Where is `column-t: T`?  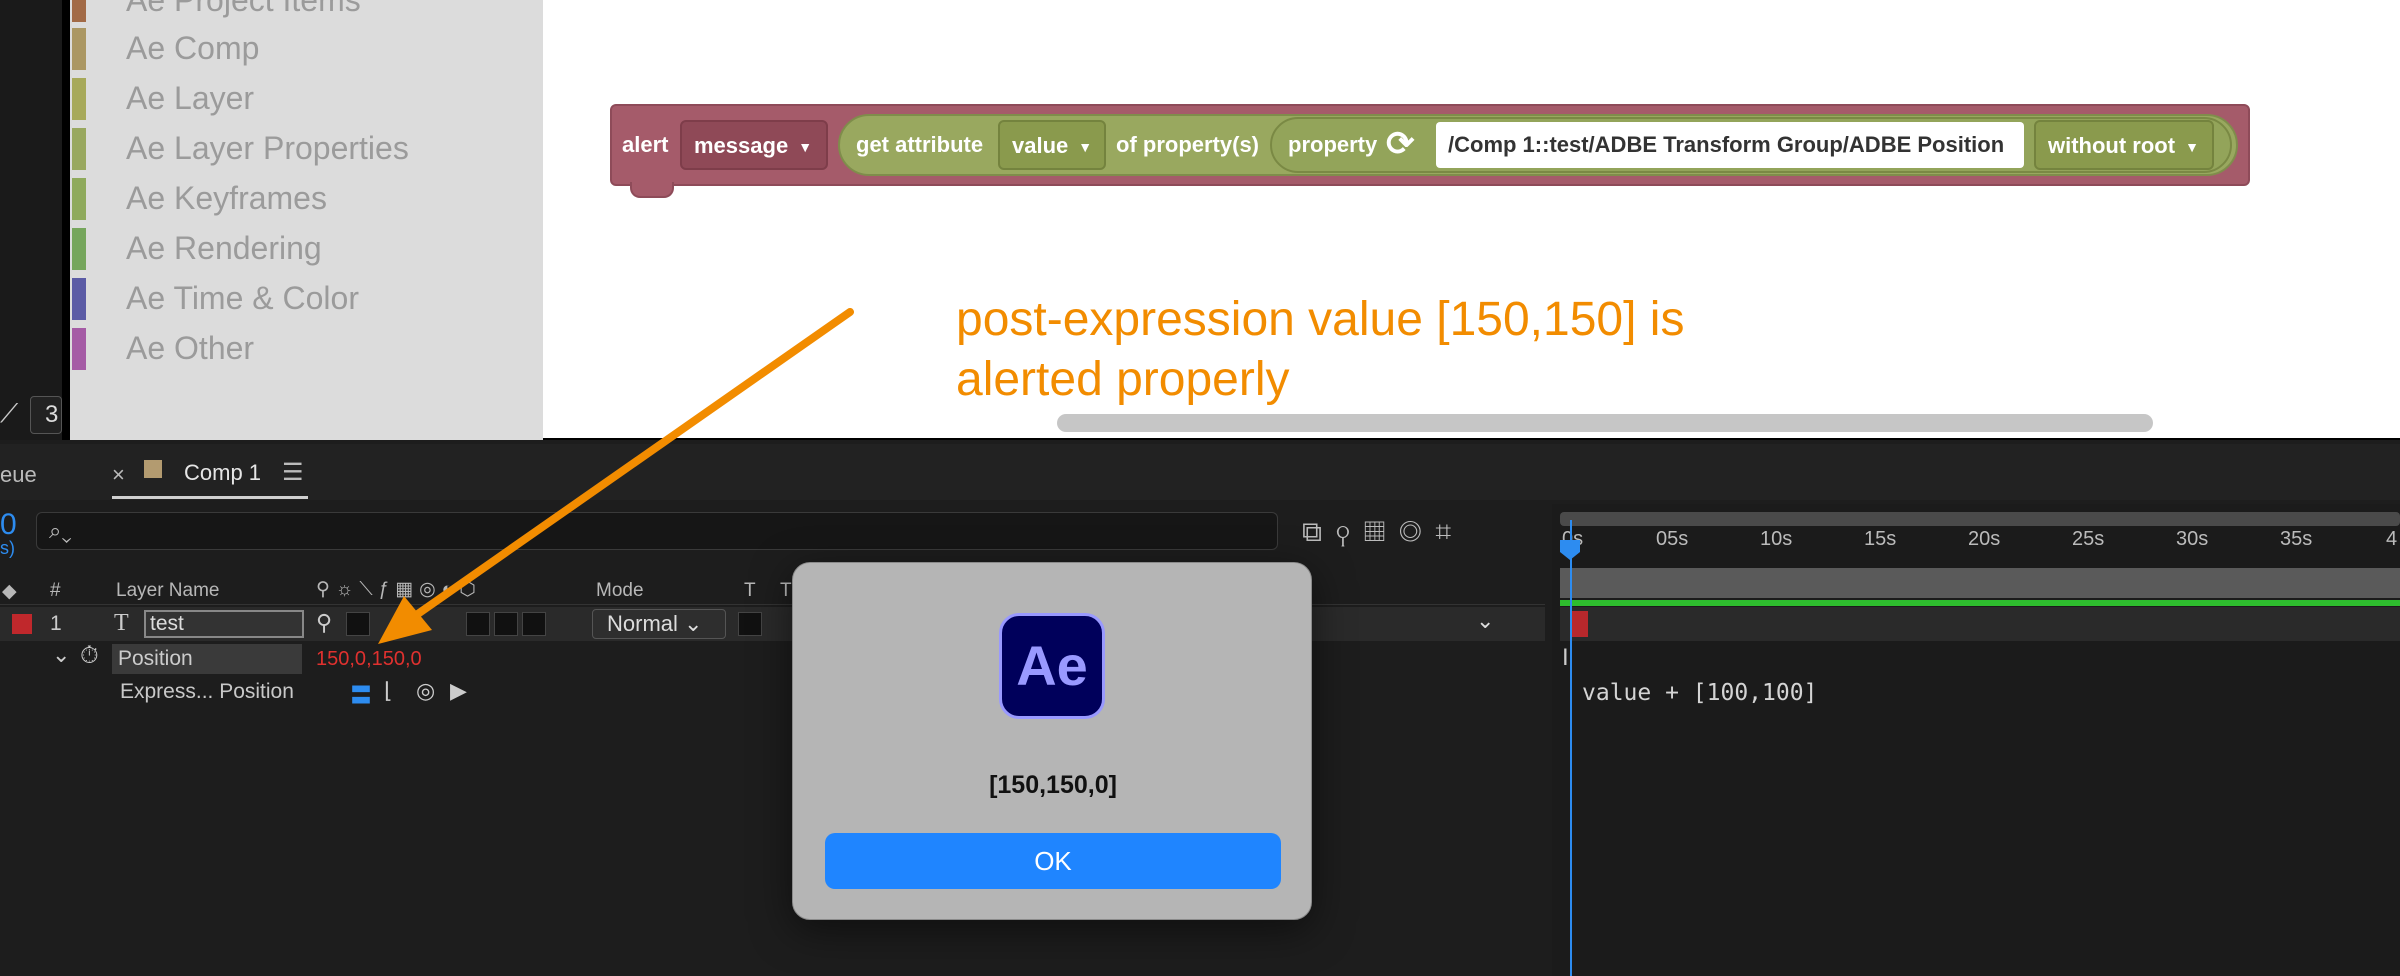 column-t: T is located at coordinates (750, 590).